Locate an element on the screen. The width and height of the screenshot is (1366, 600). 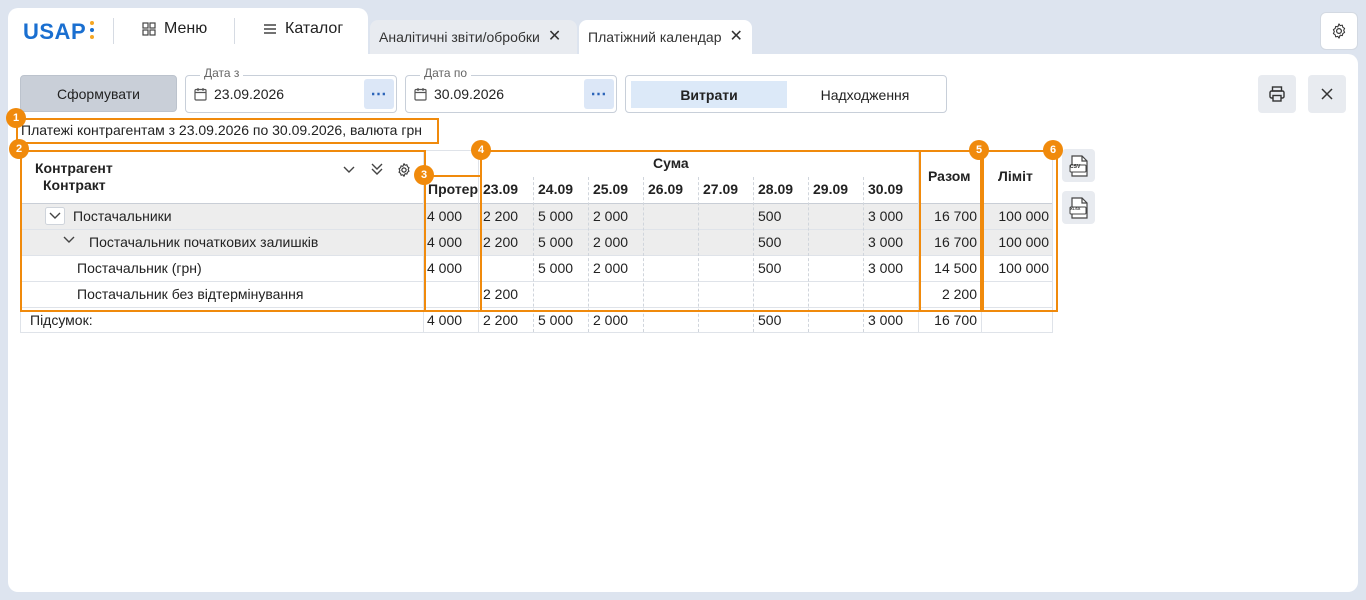
table-cell: 14 500 is located at coordinates (955, 268).